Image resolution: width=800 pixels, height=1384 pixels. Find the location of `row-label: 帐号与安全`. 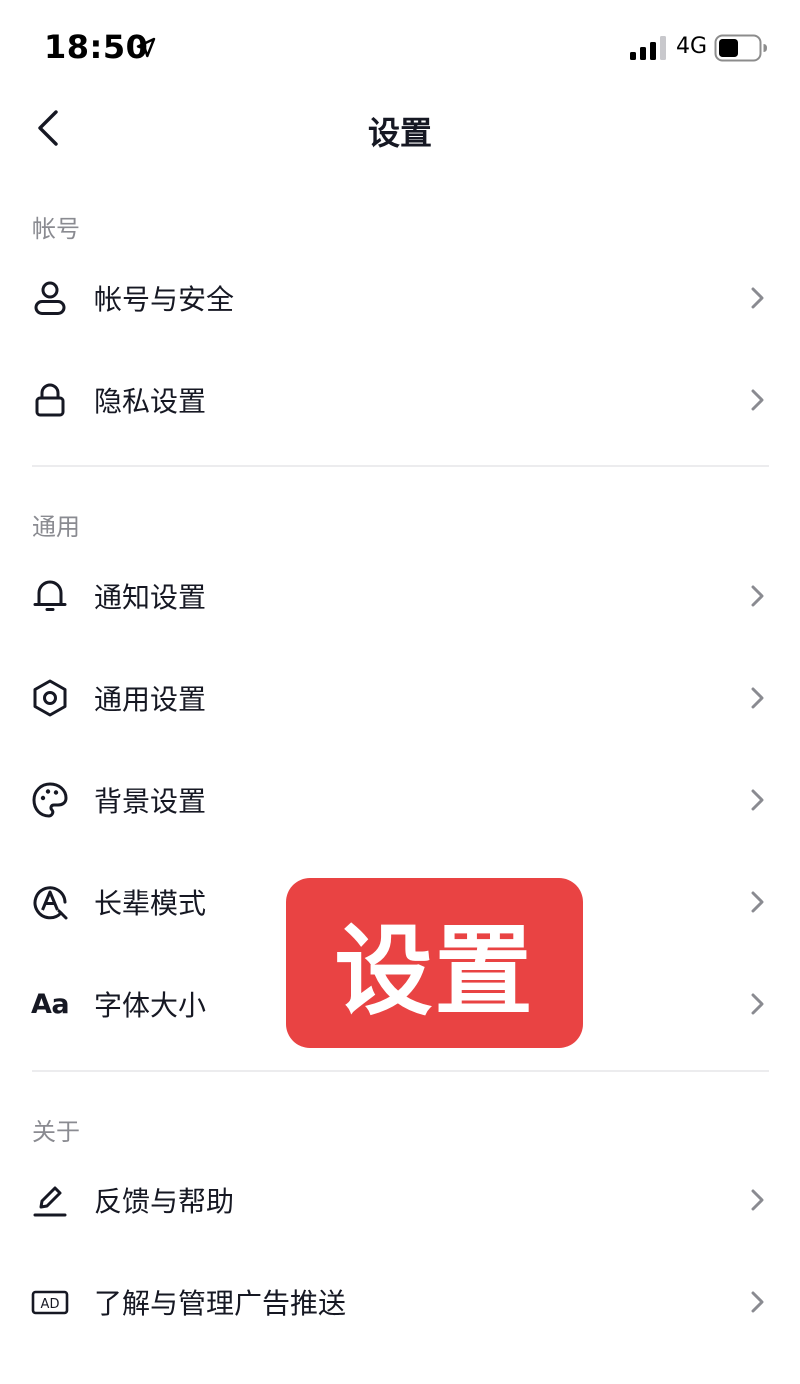

row-label: 帐号与安全 is located at coordinates (164, 299).